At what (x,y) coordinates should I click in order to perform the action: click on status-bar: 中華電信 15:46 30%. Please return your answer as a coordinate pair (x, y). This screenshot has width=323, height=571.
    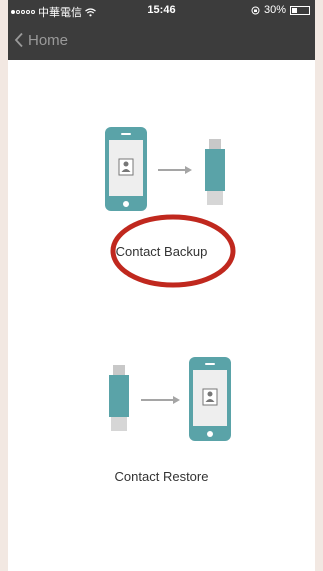
    Looking at the image, I should click on (161, 10).